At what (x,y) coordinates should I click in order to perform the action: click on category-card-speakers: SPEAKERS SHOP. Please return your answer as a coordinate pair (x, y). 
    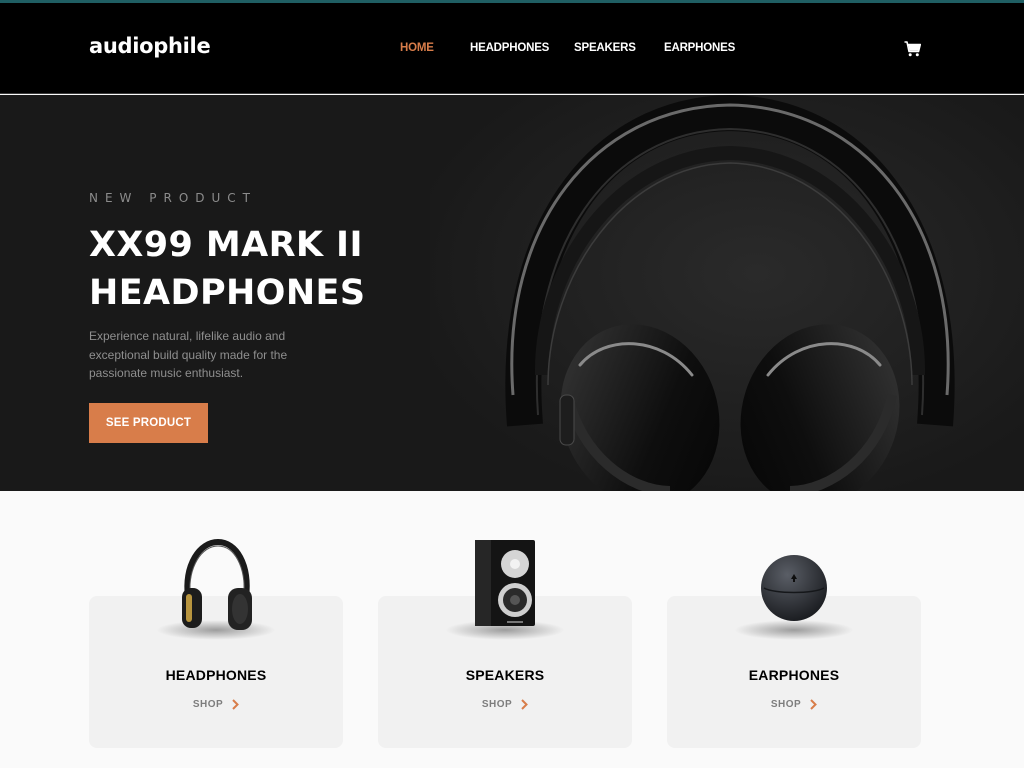
    Looking at the image, I should click on (505, 644).